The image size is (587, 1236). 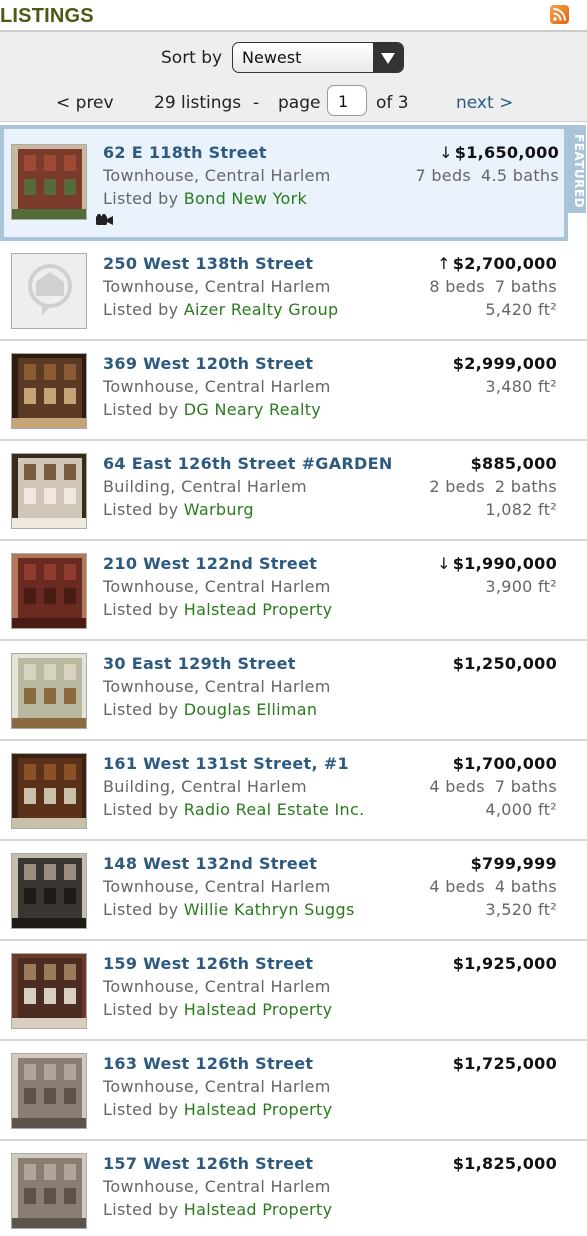 What do you see at coordinates (457, 286) in the screenshot?
I see `beds-count: 8 beds` at bounding box center [457, 286].